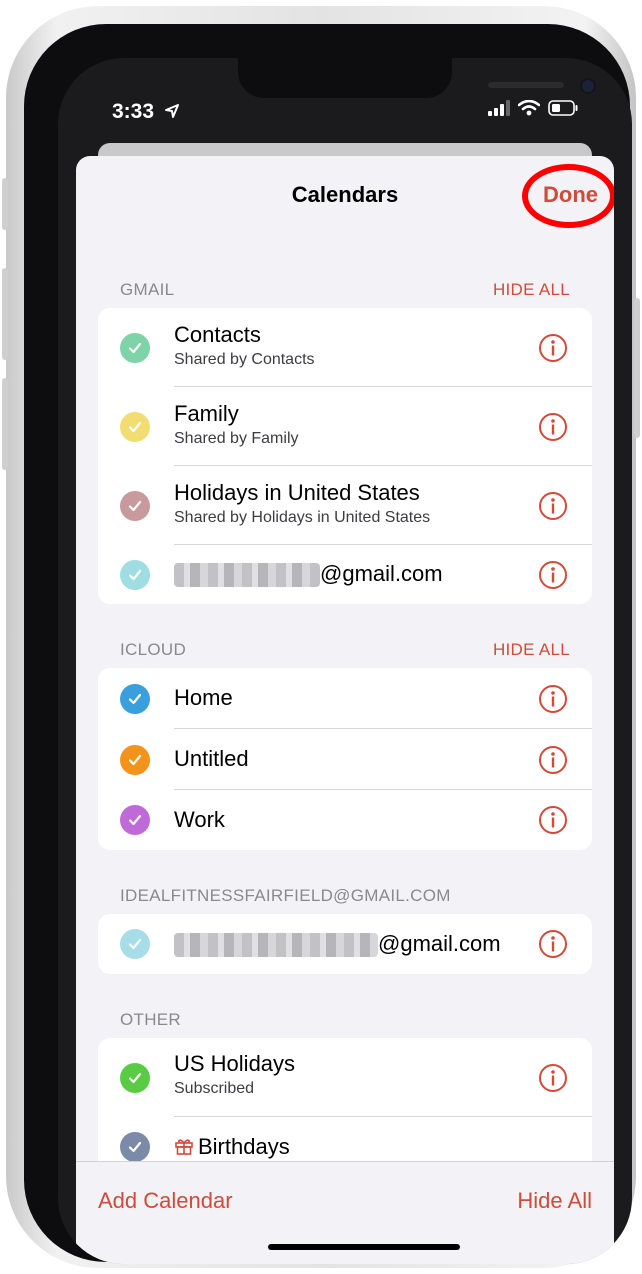 This screenshot has width=642, height=1274. Describe the element at coordinates (244, 359) in the screenshot. I see `calendar-subtitle: Shared by Contacts` at that location.